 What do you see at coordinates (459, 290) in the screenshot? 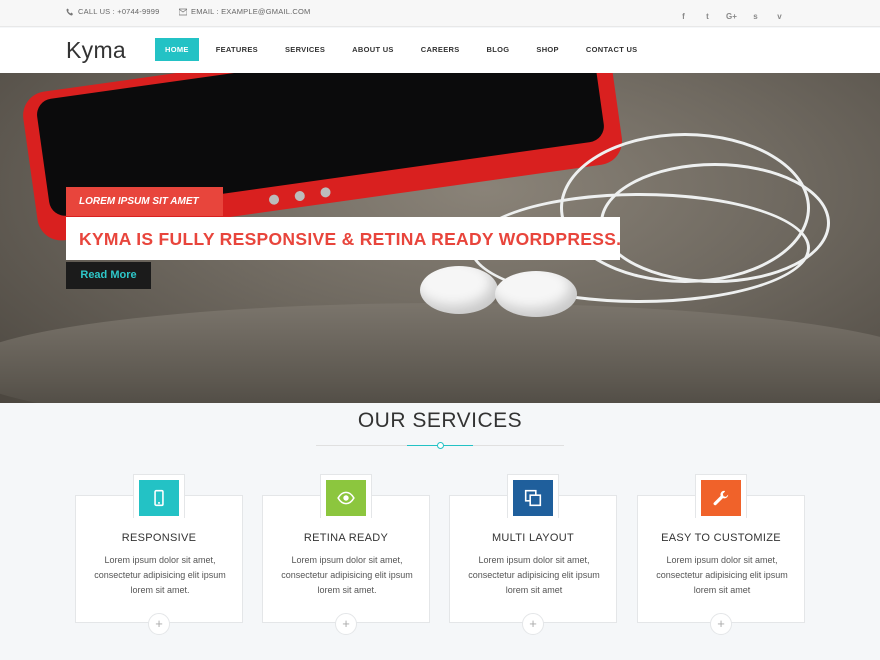
I see `hero-earbud` at bounding box center [459, 290].